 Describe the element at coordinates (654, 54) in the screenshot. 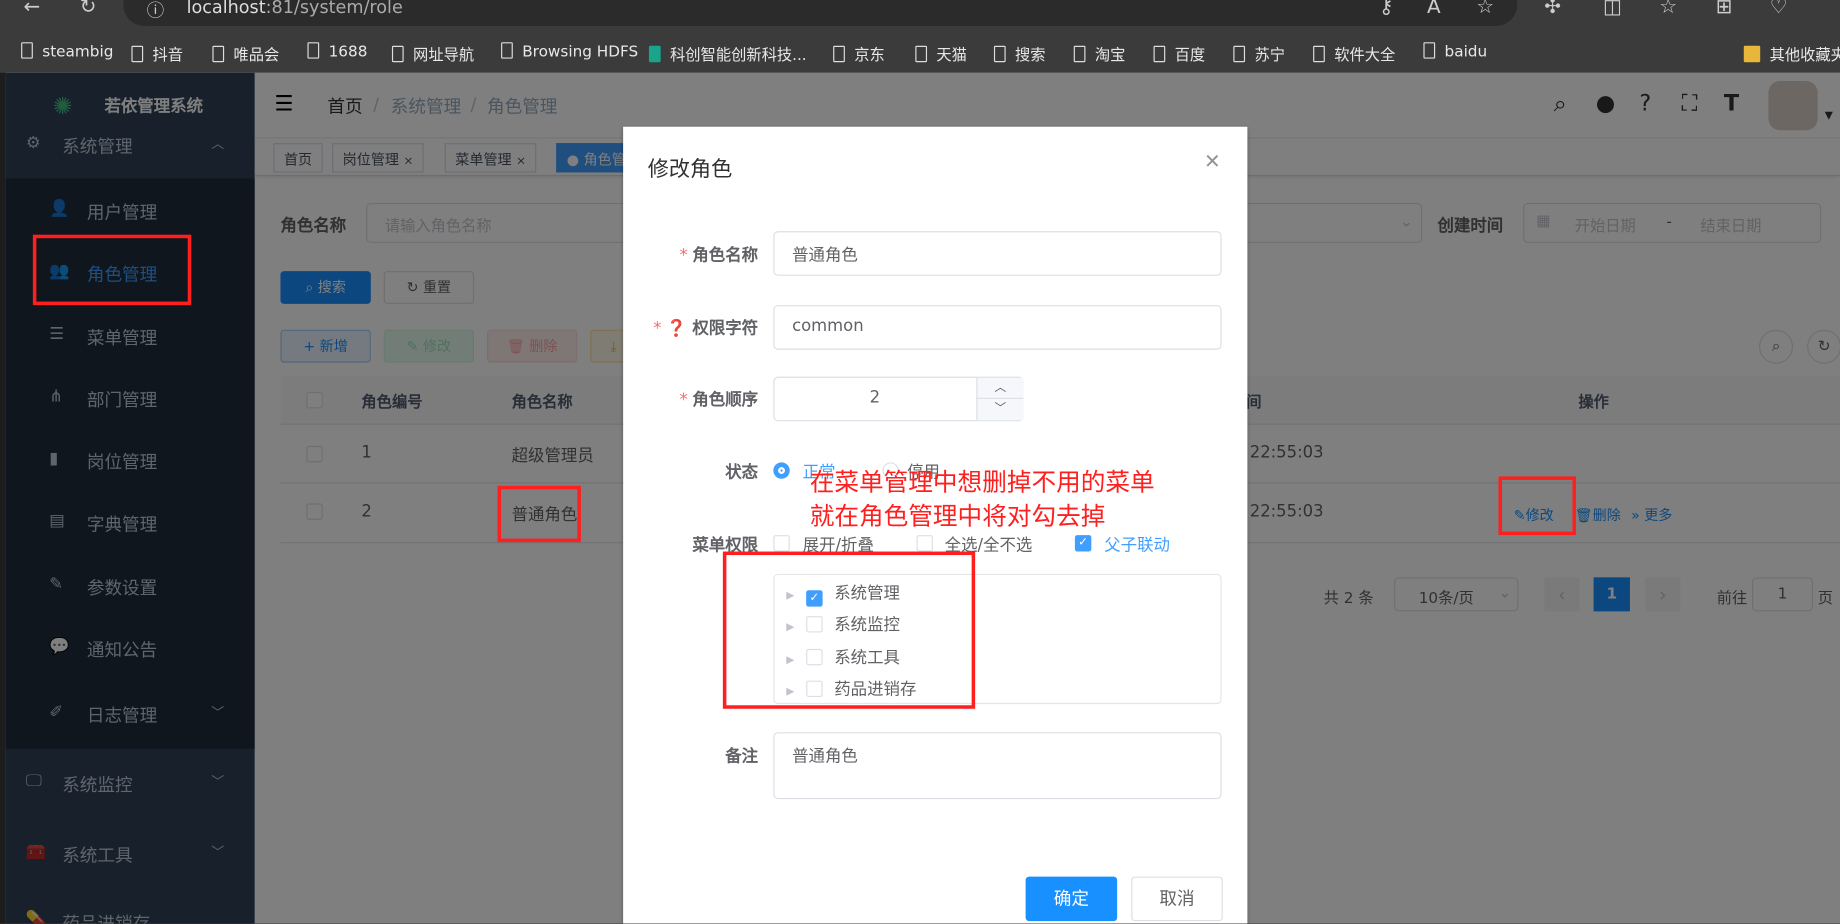

I see `site-icon` at that location.